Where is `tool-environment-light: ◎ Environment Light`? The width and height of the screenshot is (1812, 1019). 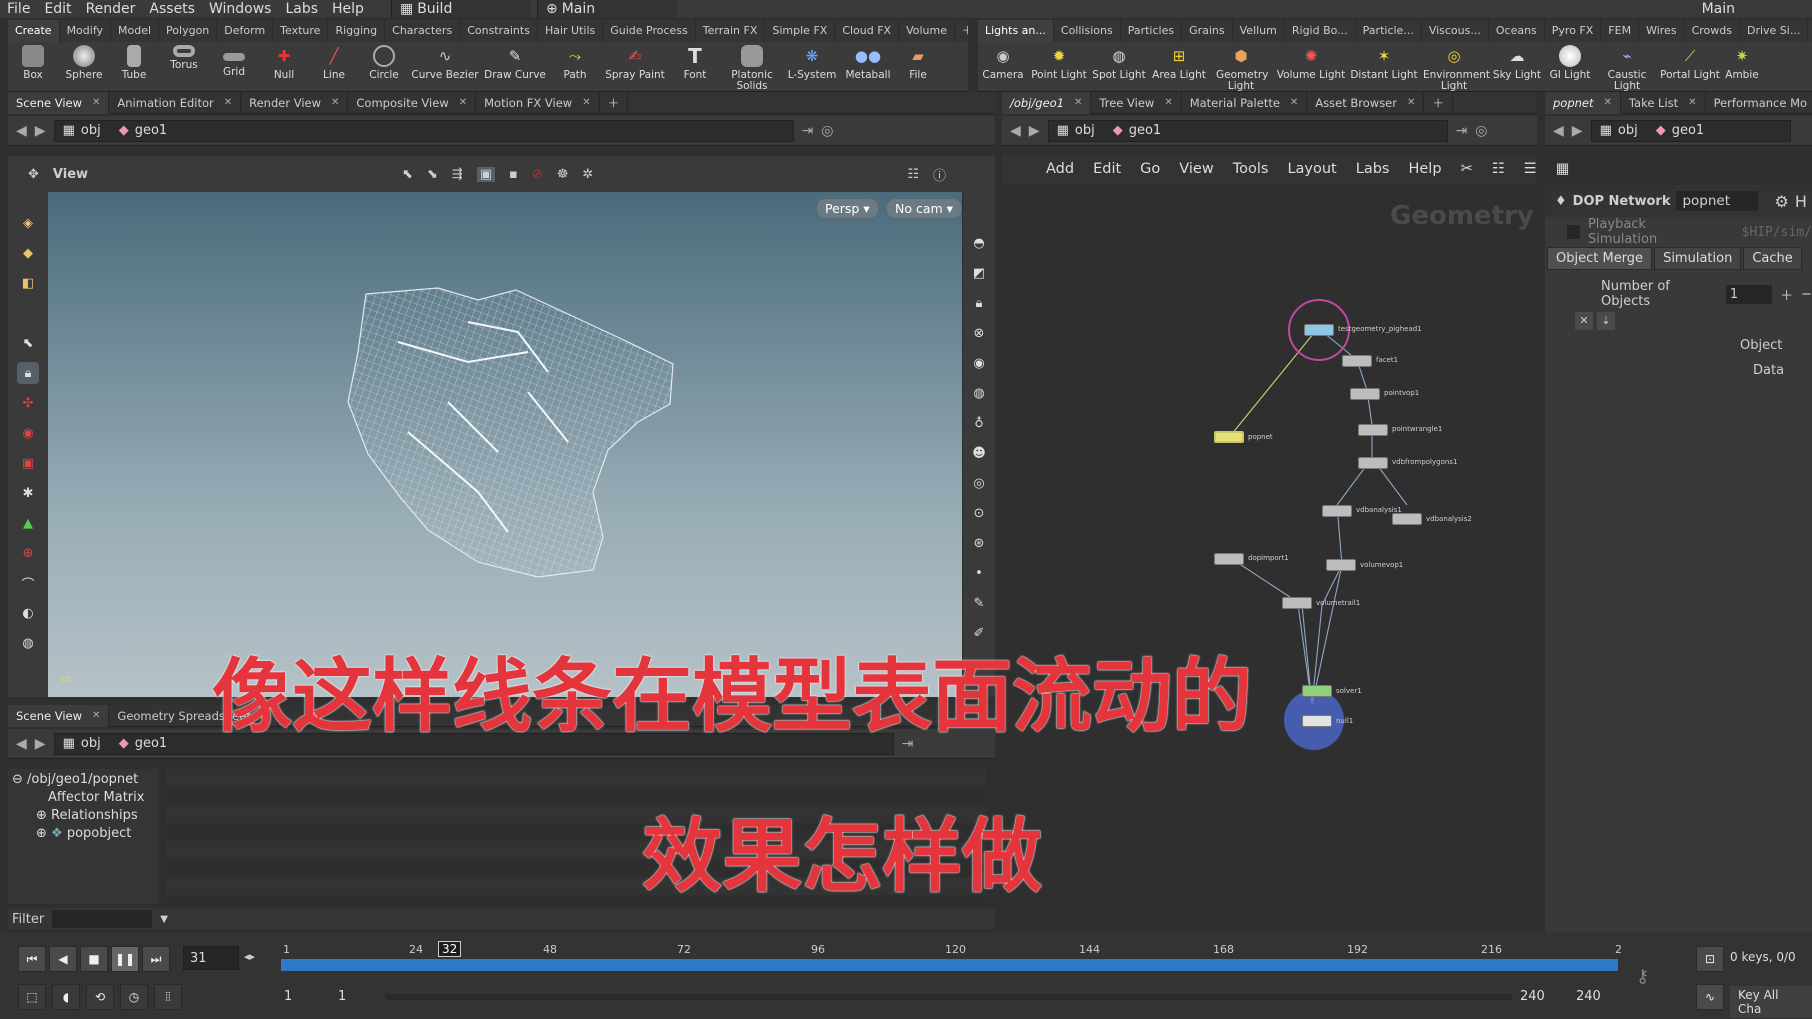 tool-environment-light: ◎ Environment Light is located at coordinates (1455, 66).